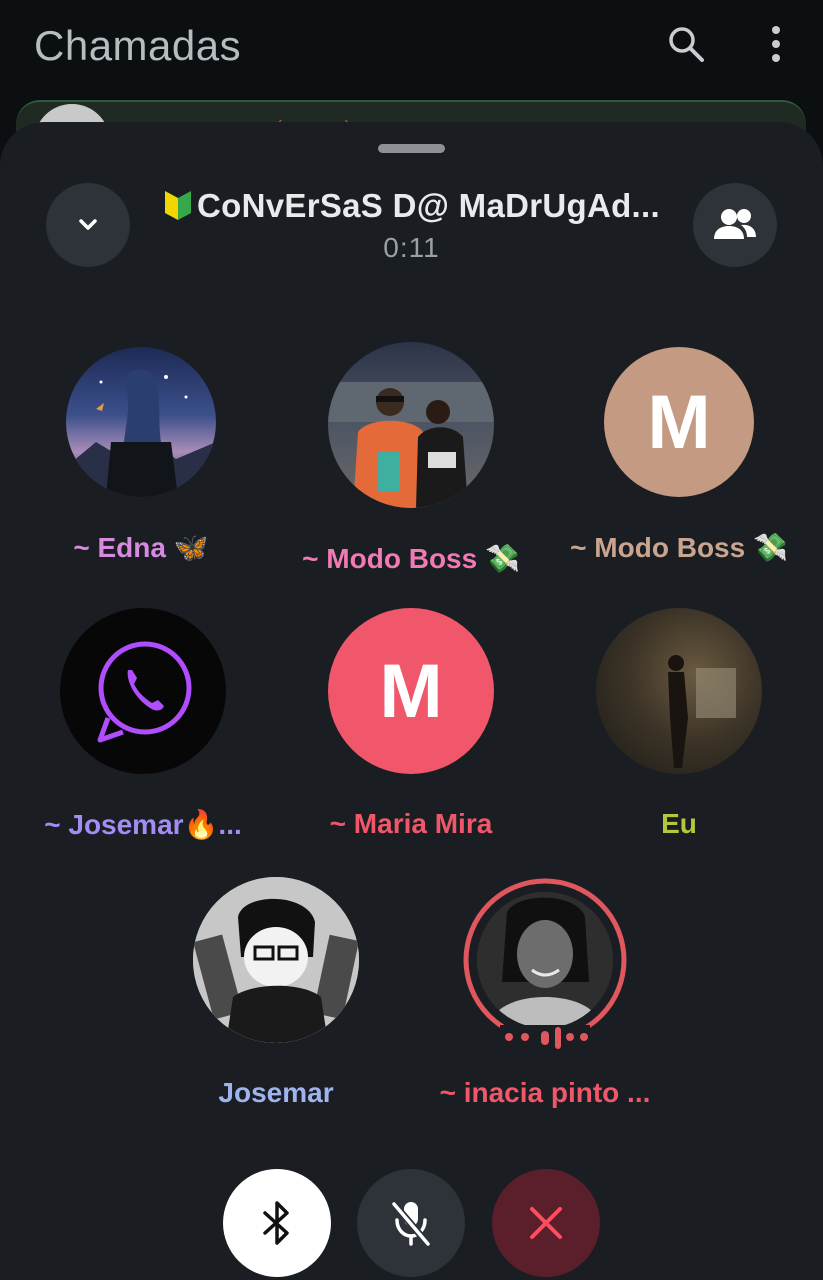 The width and height of the screenshot is (823, 1280). What do you see at coordinates (141, 547) in the screenshot?
I see `participant-name: ~ Edna 🦋` at bounding box center [141, 547].